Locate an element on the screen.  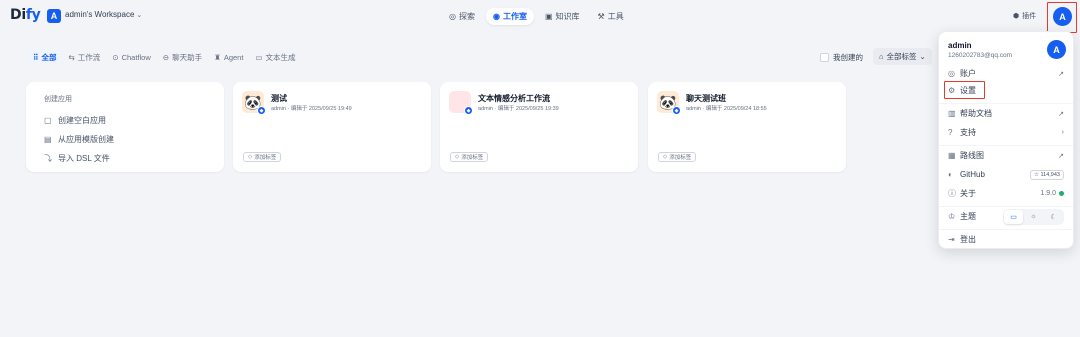
chat-bubble-icon: ⊖ is located at coordinates (166, 57).